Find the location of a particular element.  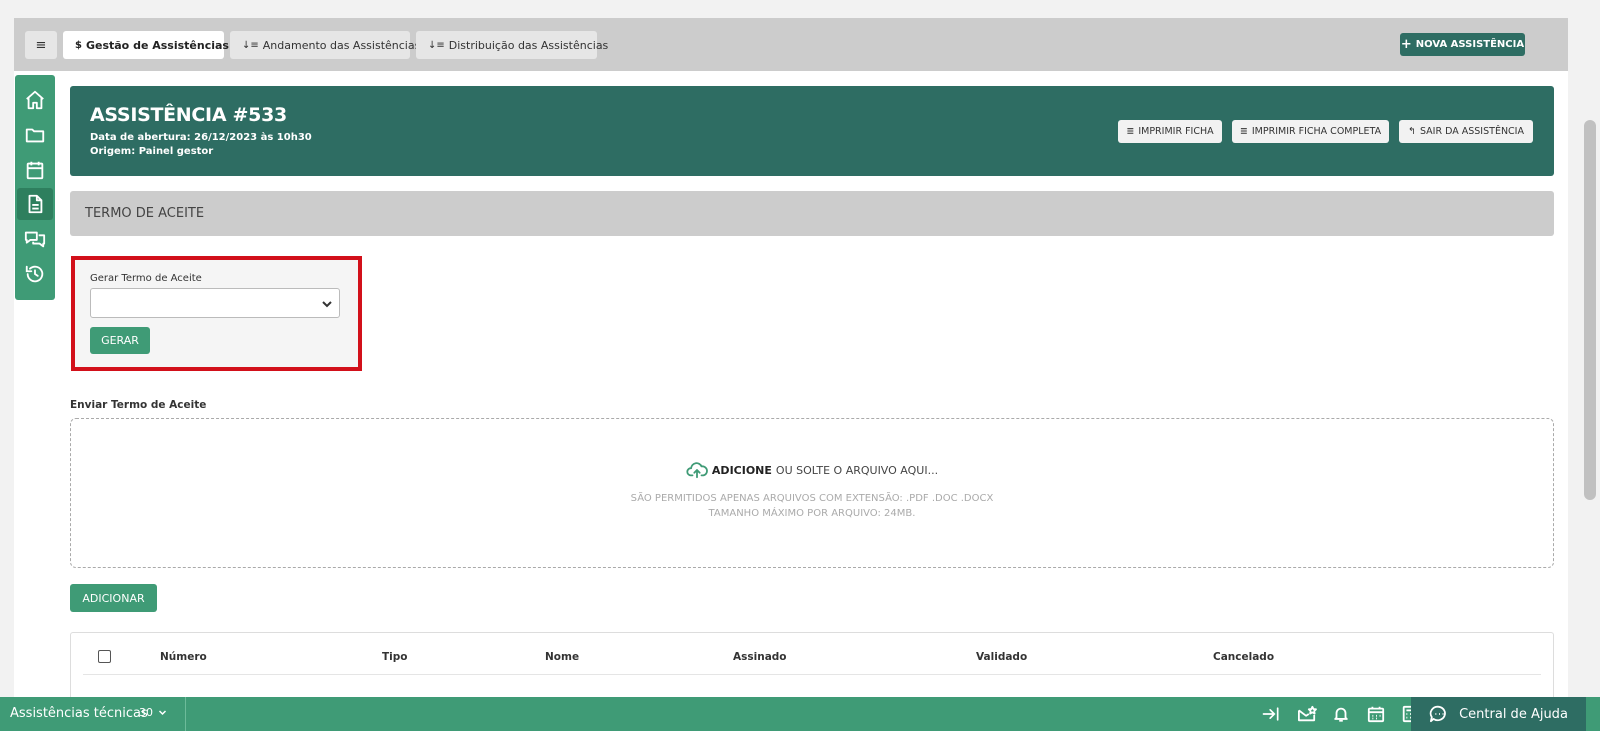

menu-icon: ≡ is located at coordinates (41, 45).